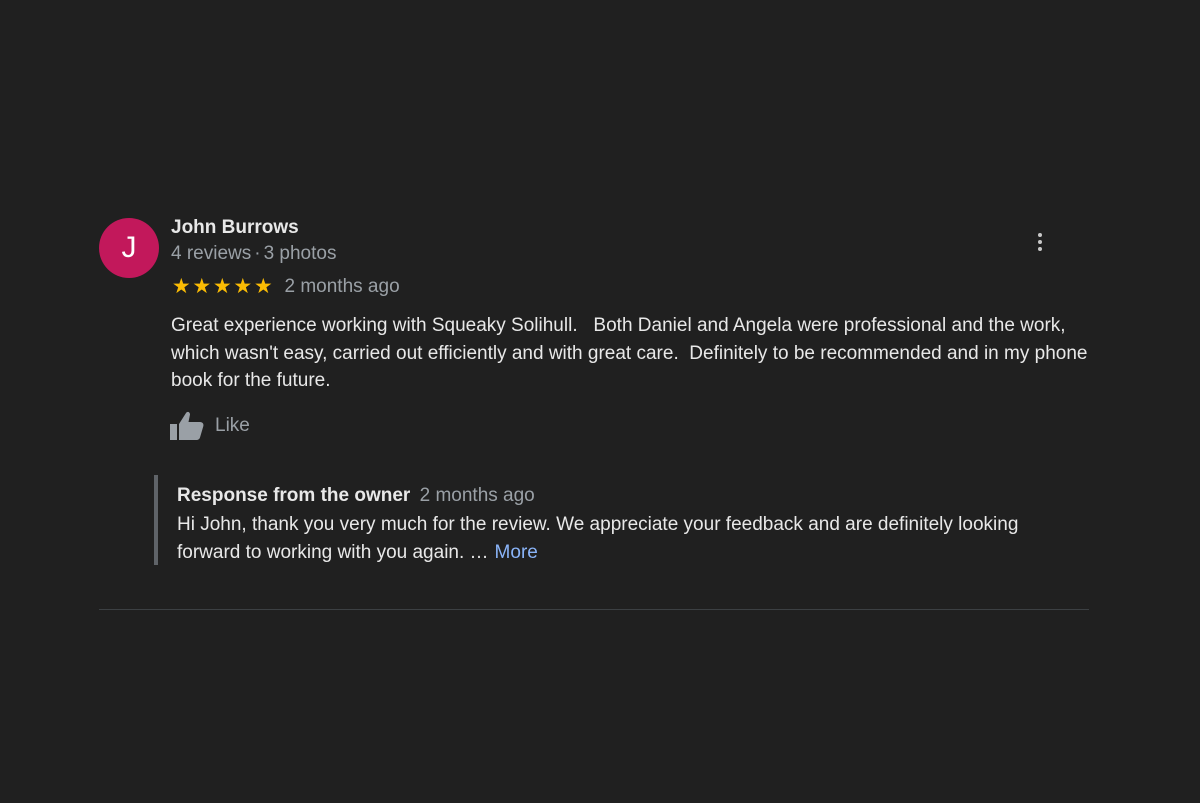  What do you see at coordinates (232, 425) in the screenshot?
I see `like-label: Like` at bounding box center [232, 425].